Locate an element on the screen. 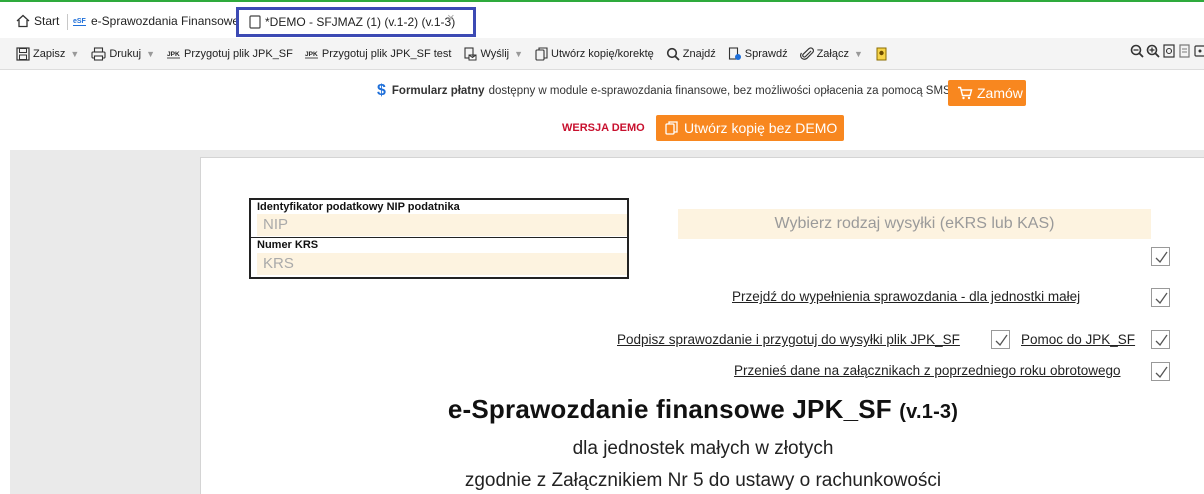  export-icon is located at coordinates (1199, 53).